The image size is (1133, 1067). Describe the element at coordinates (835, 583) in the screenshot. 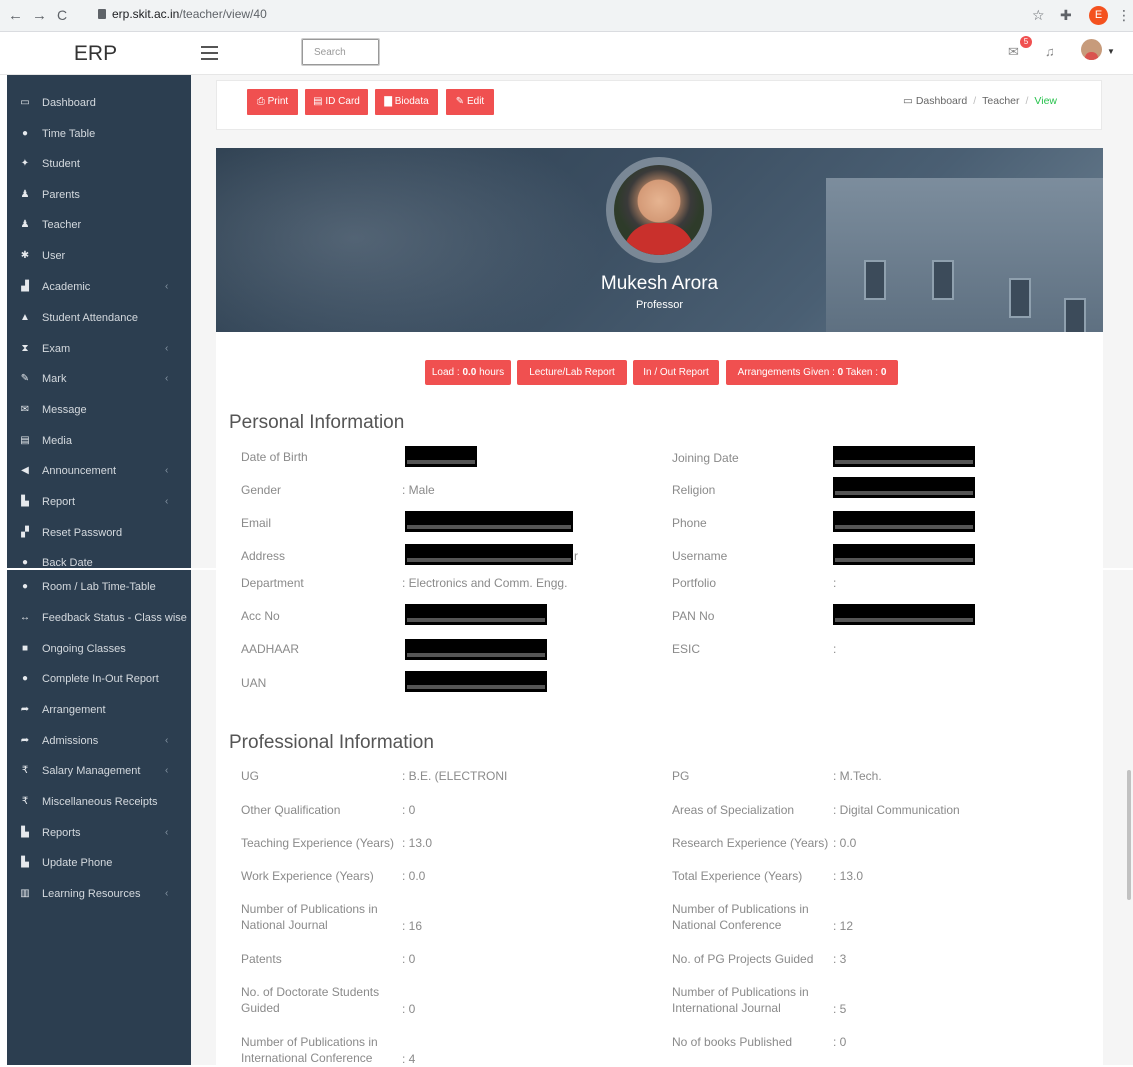

I see `portfolio-value: :` at that location.